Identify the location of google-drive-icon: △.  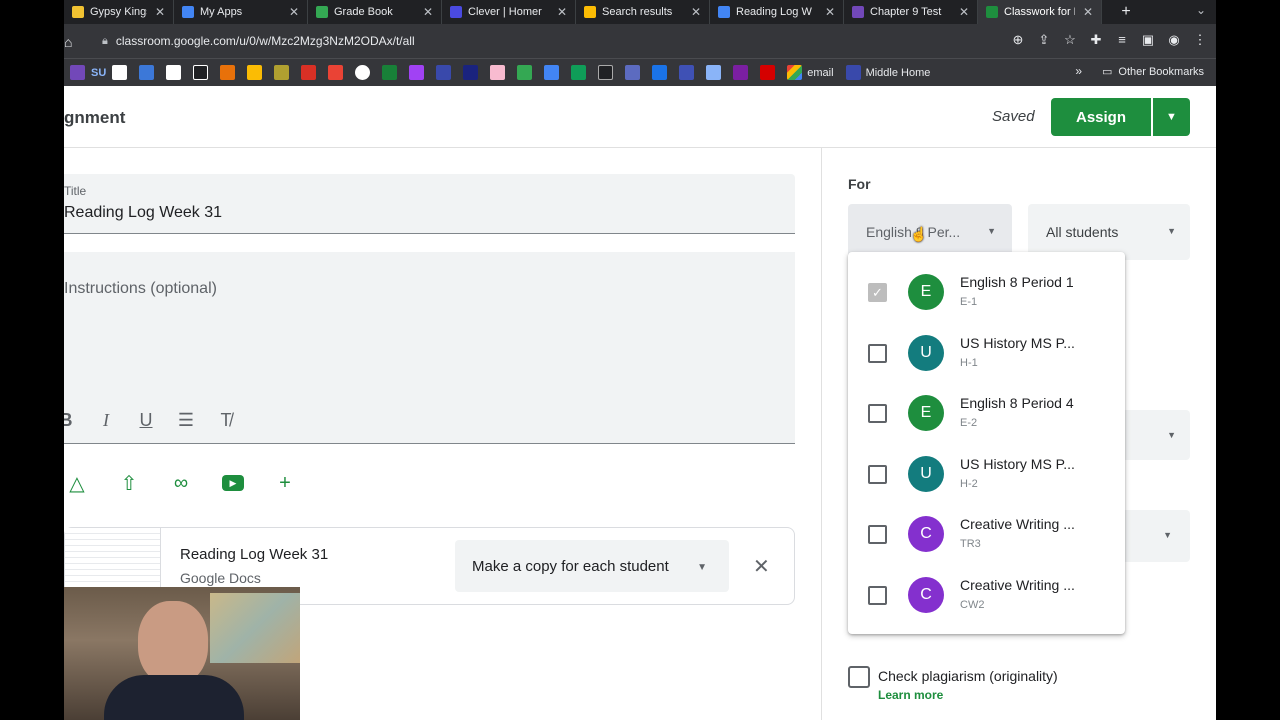
(77, 483).